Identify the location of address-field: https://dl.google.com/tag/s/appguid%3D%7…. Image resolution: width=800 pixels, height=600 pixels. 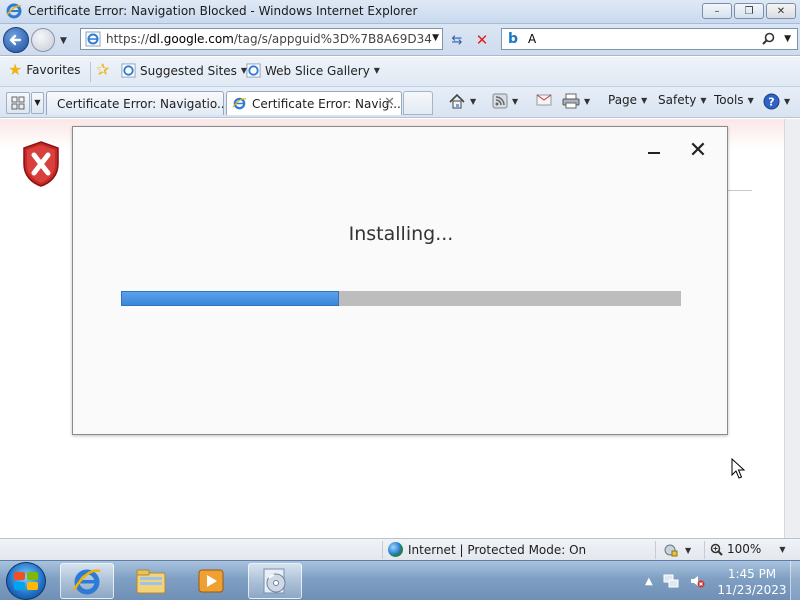
(261, 39).